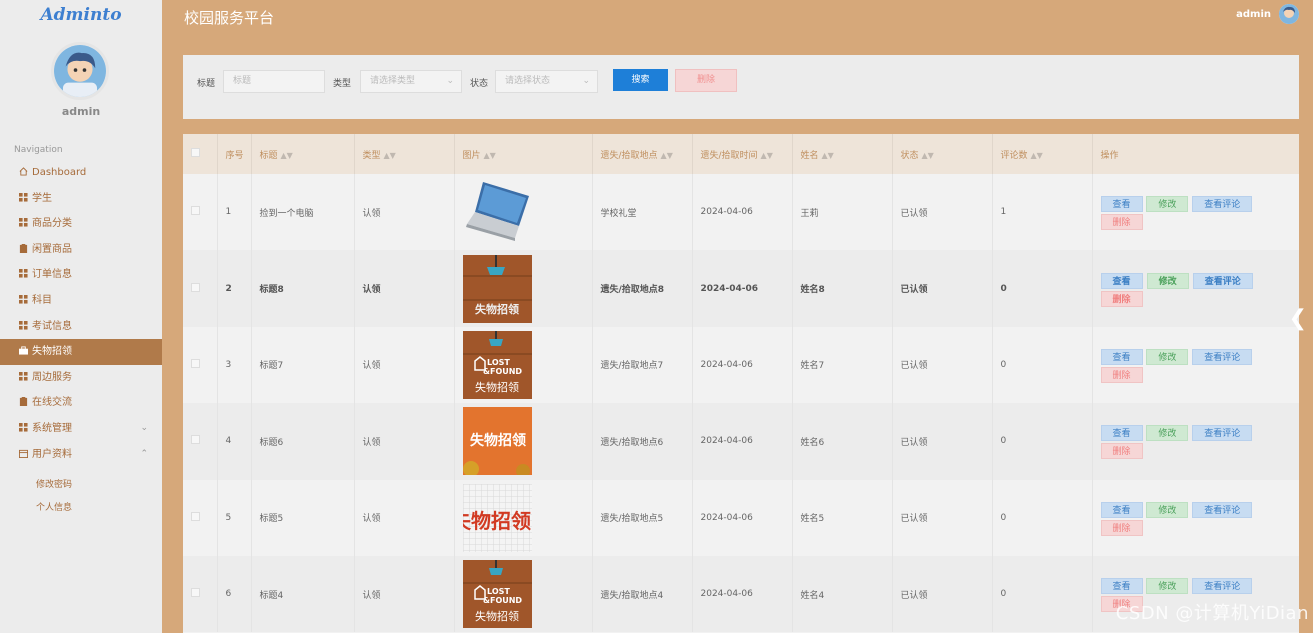 The width and height of the screenshot is (1313, 633). I want to click on chevron-left-icon: ❮, so click(1298, 318).